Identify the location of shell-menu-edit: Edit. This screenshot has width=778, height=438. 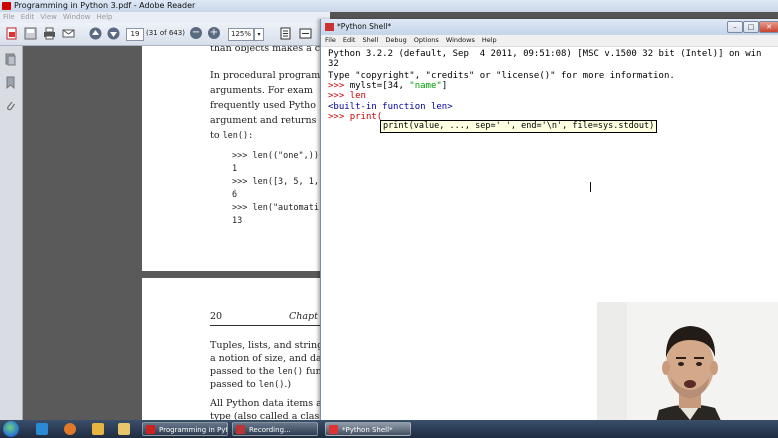
(349, 40).